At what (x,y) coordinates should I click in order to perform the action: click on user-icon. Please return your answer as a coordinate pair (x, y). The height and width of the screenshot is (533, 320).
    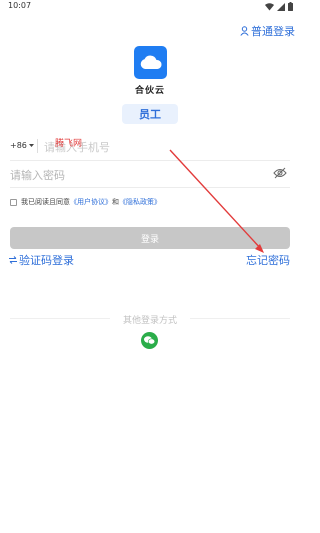
    Looking at the image, I should click on (244, 31).